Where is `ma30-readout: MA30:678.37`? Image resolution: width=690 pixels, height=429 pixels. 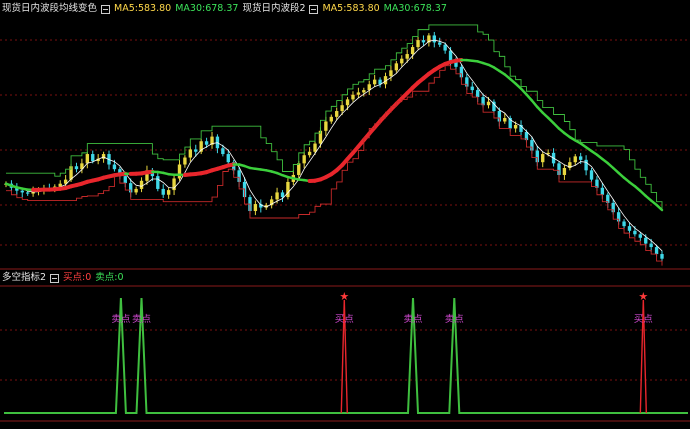 ma30-readout: MA30:678.37 is located at coordinates (206, 9).